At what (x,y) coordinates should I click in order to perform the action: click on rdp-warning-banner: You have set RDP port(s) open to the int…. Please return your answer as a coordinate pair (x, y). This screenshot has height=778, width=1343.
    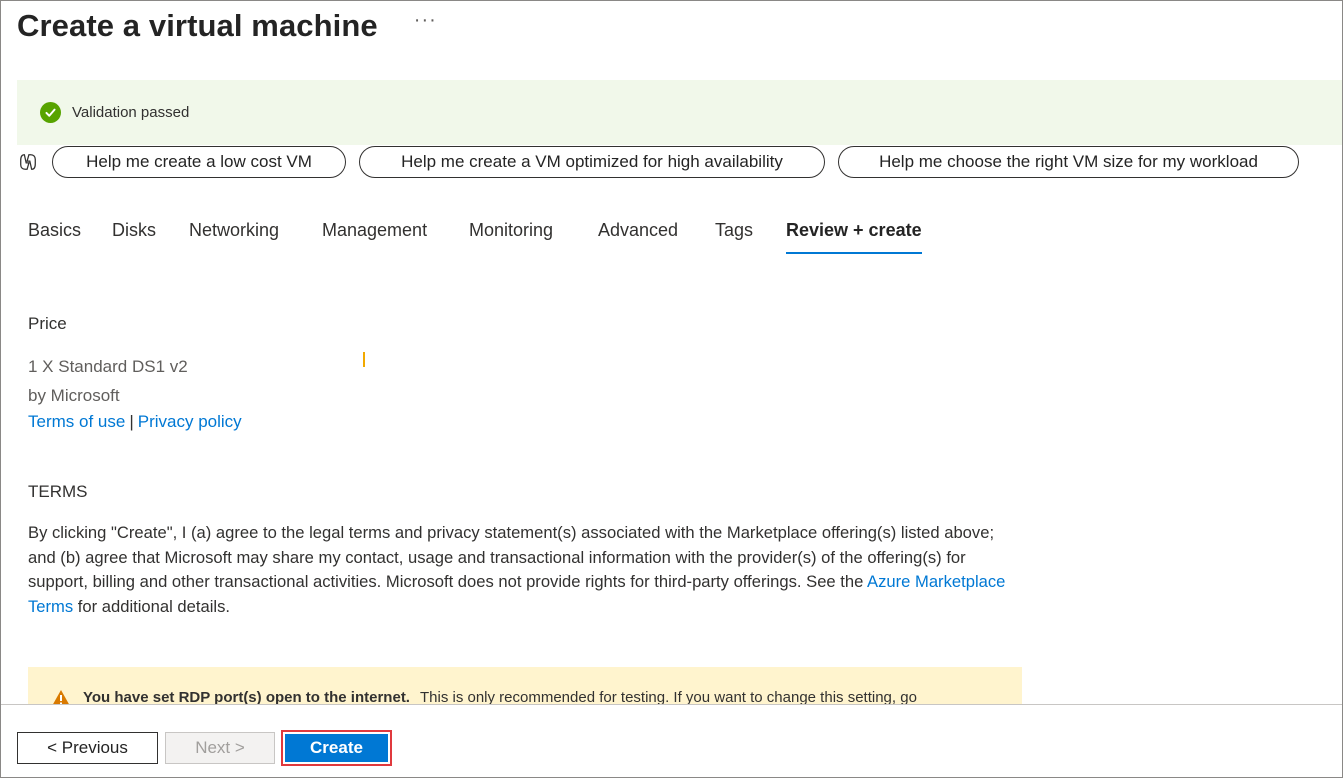
    Looking at the image, I should click on (525, 685).